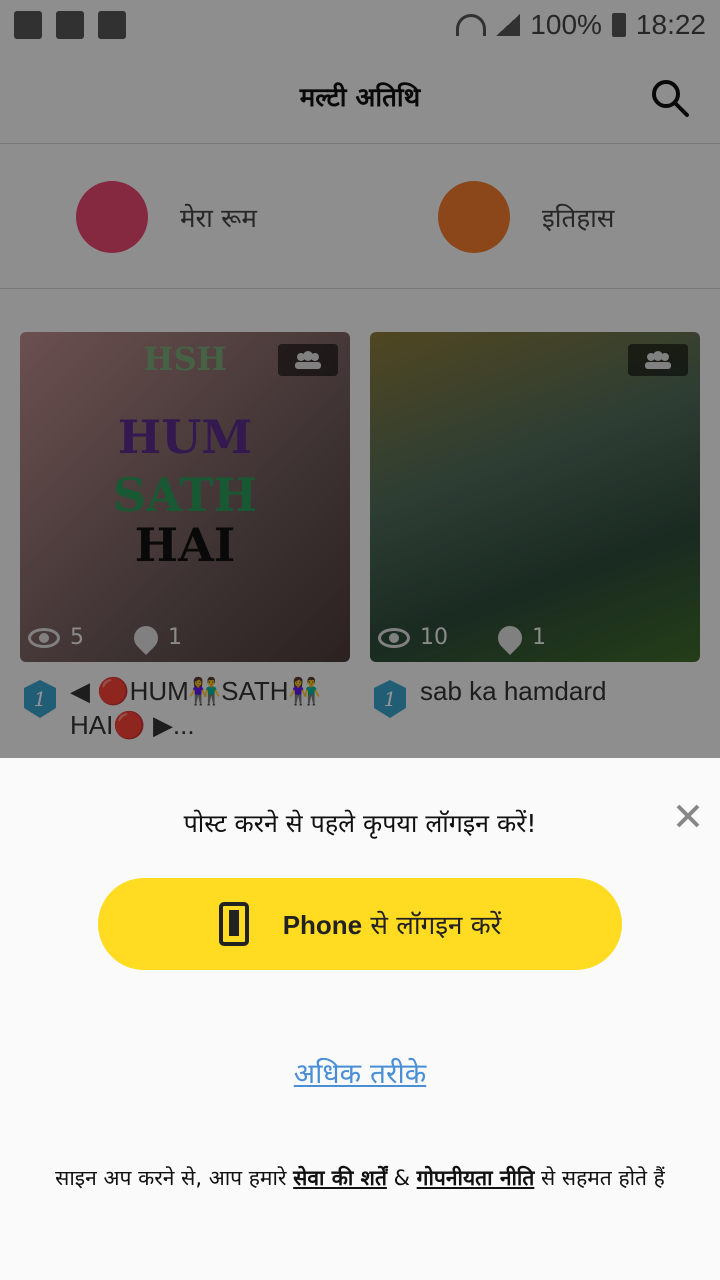 The height and width of the screenshot is (1280, 720). What do you see at coordinates (392, 925) in the screenshot?
I see `phone-login-label: Phone से लॉगइन करें` at bounding box center [392, 925].